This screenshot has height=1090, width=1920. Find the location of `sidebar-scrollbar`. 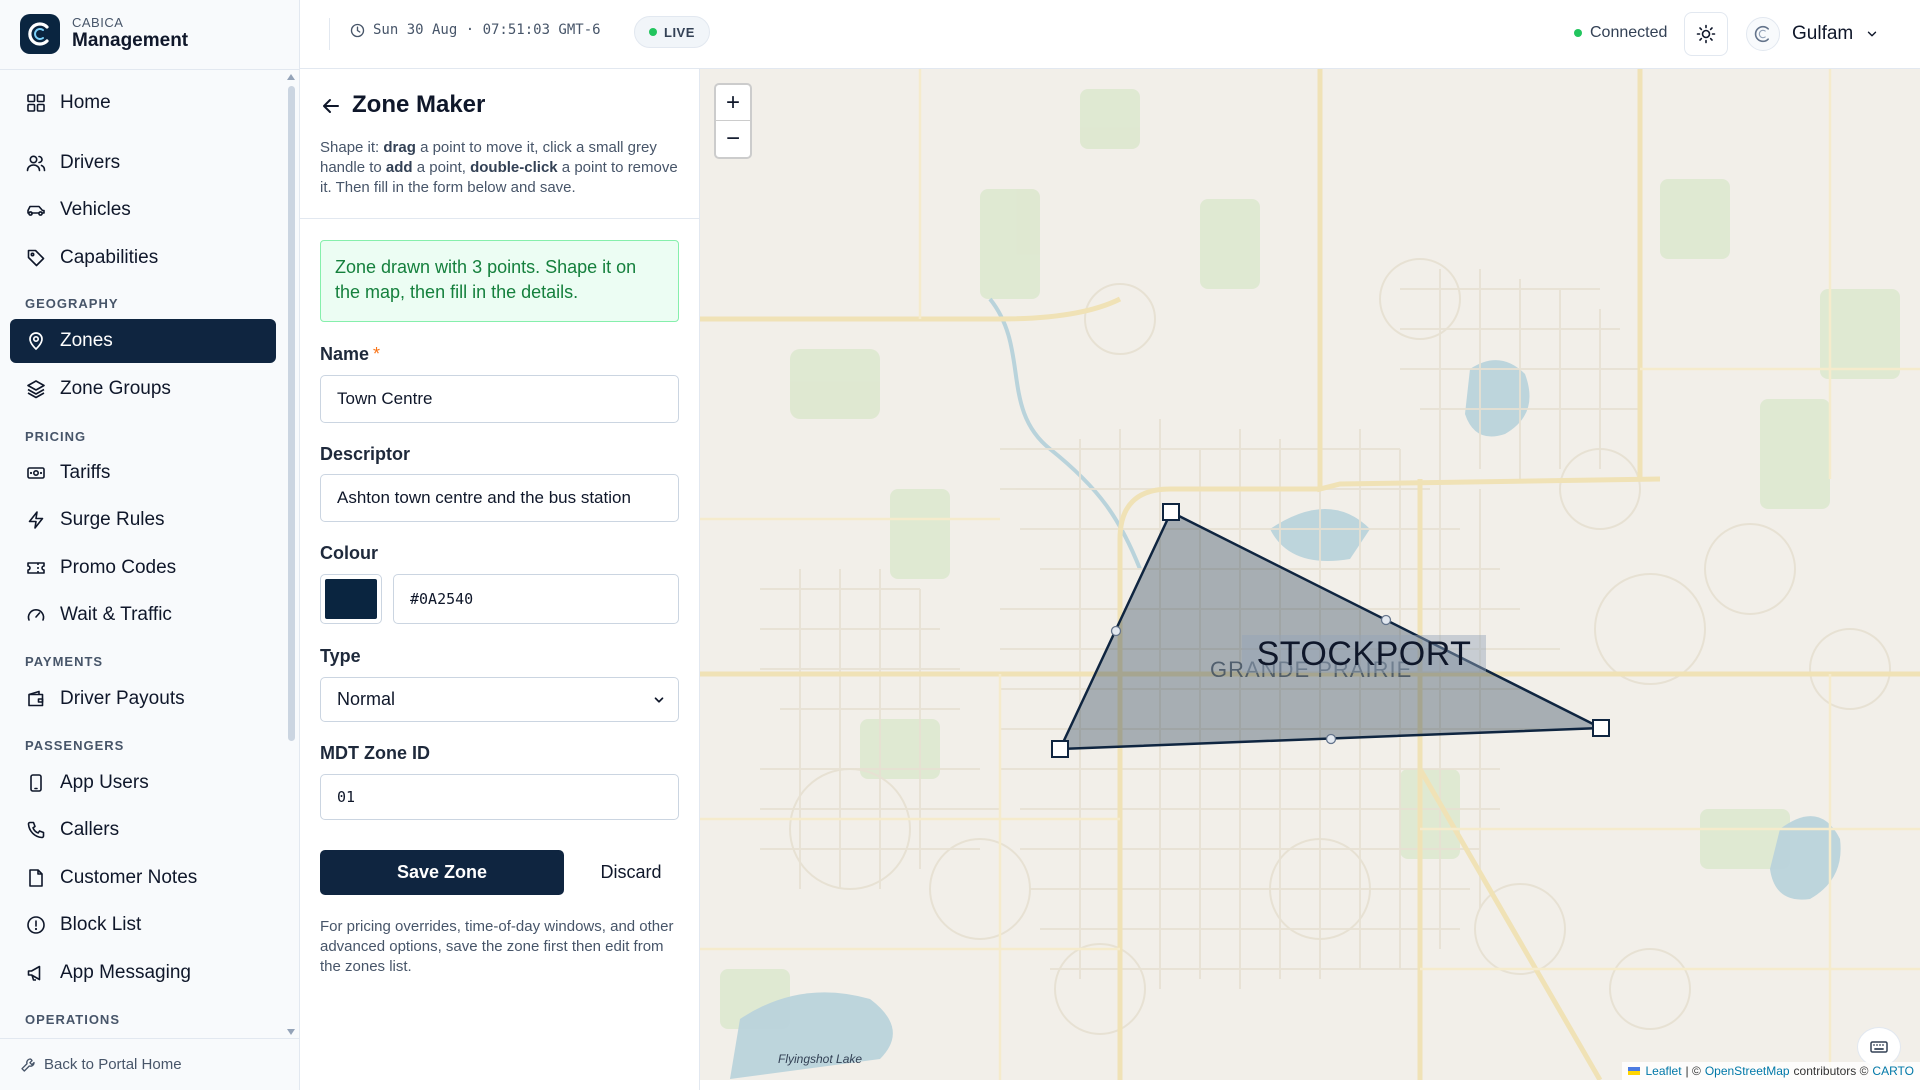

sidebar-scrollbar is located at coordinates (291, 554).